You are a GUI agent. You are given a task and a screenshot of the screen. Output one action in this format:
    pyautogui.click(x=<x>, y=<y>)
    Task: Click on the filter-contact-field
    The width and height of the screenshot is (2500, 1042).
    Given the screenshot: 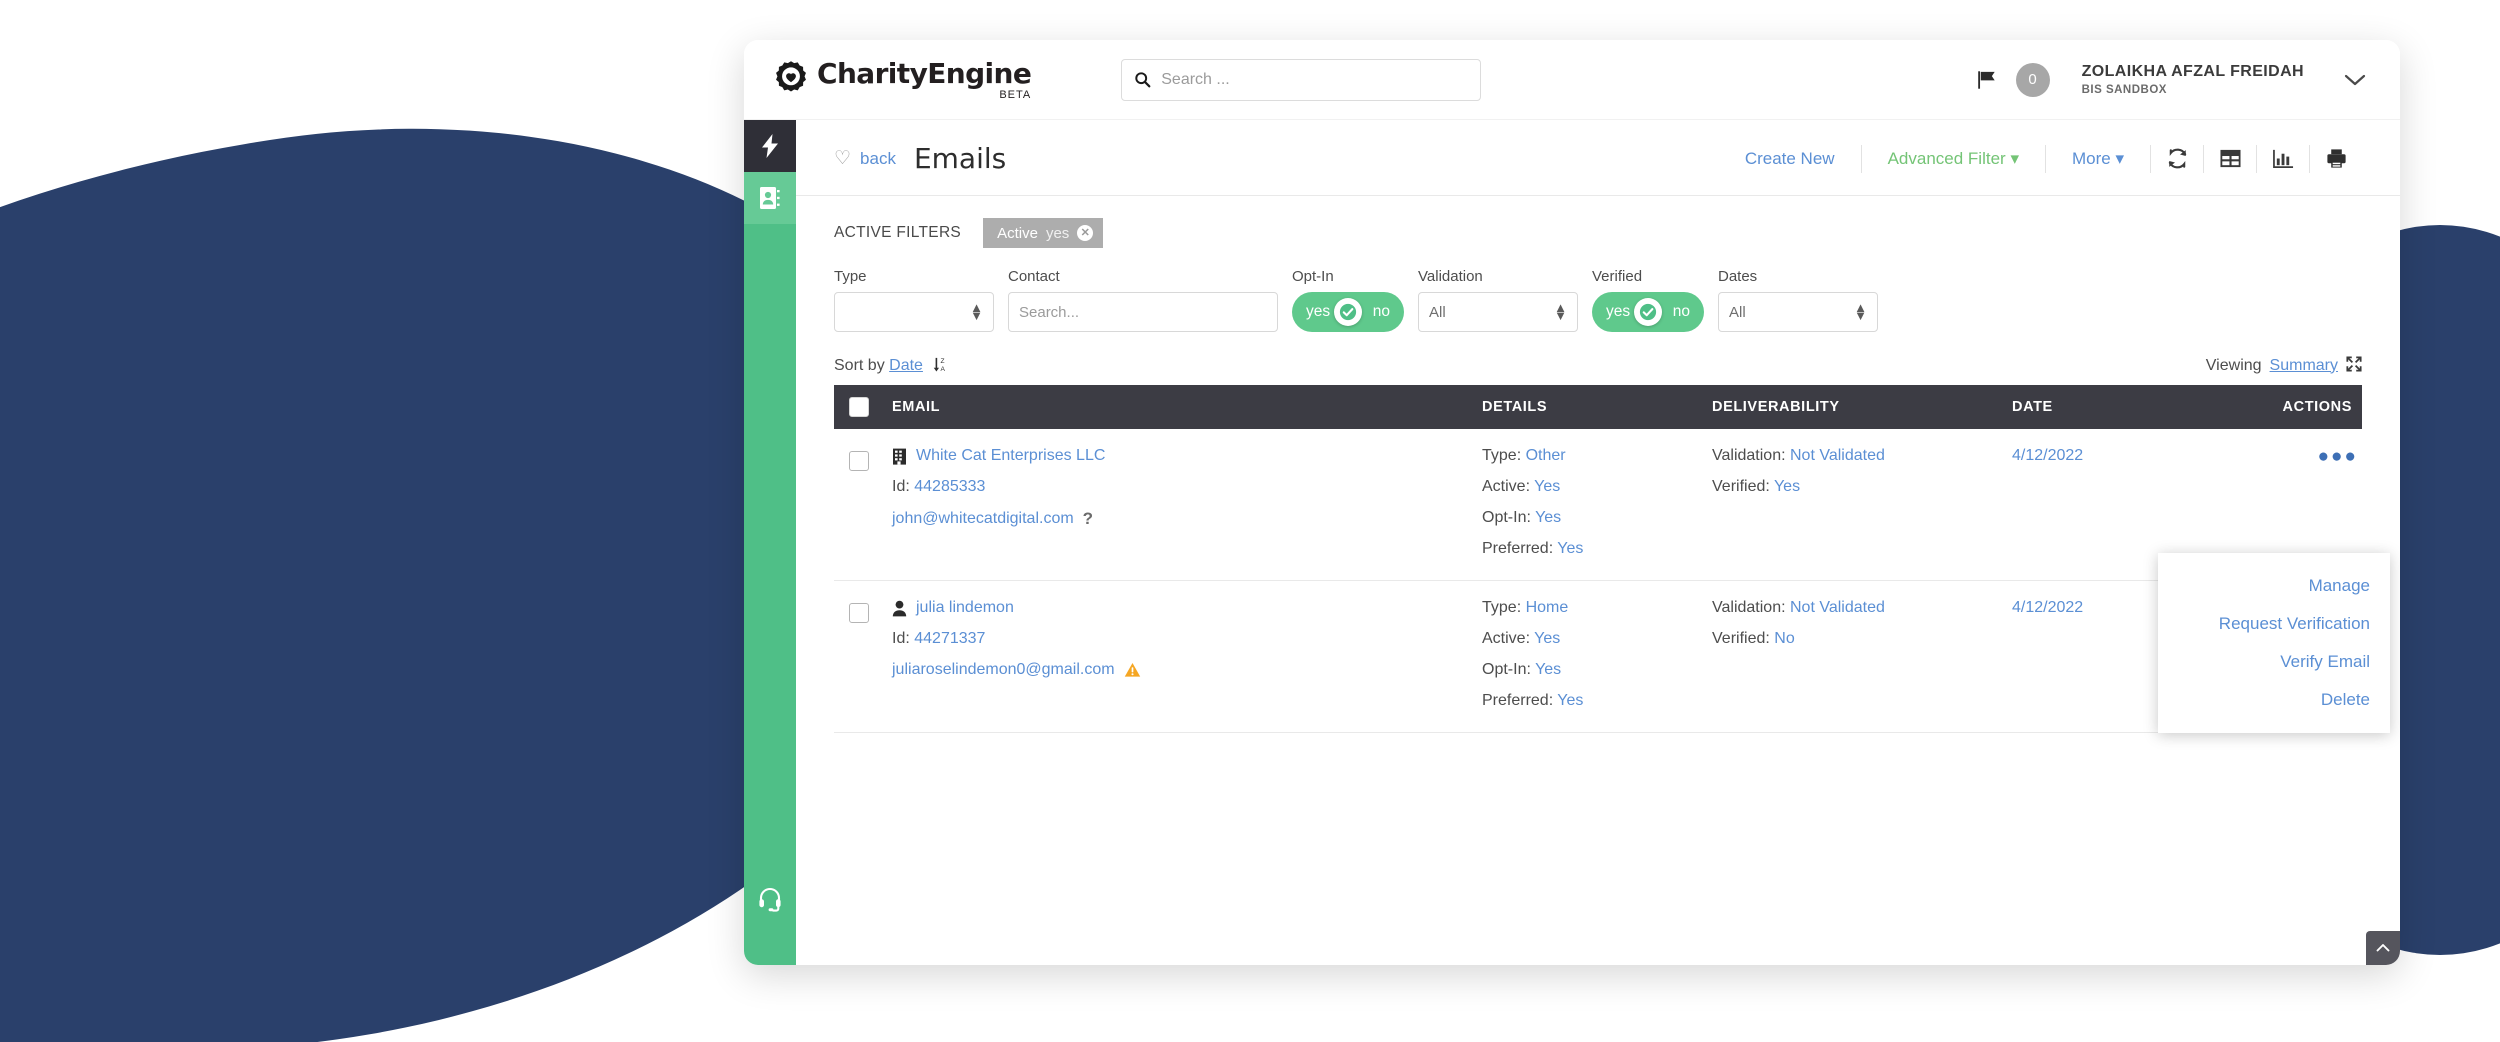 What is the action you would take?
    pyautogui.click(x=1143, y=312)
    